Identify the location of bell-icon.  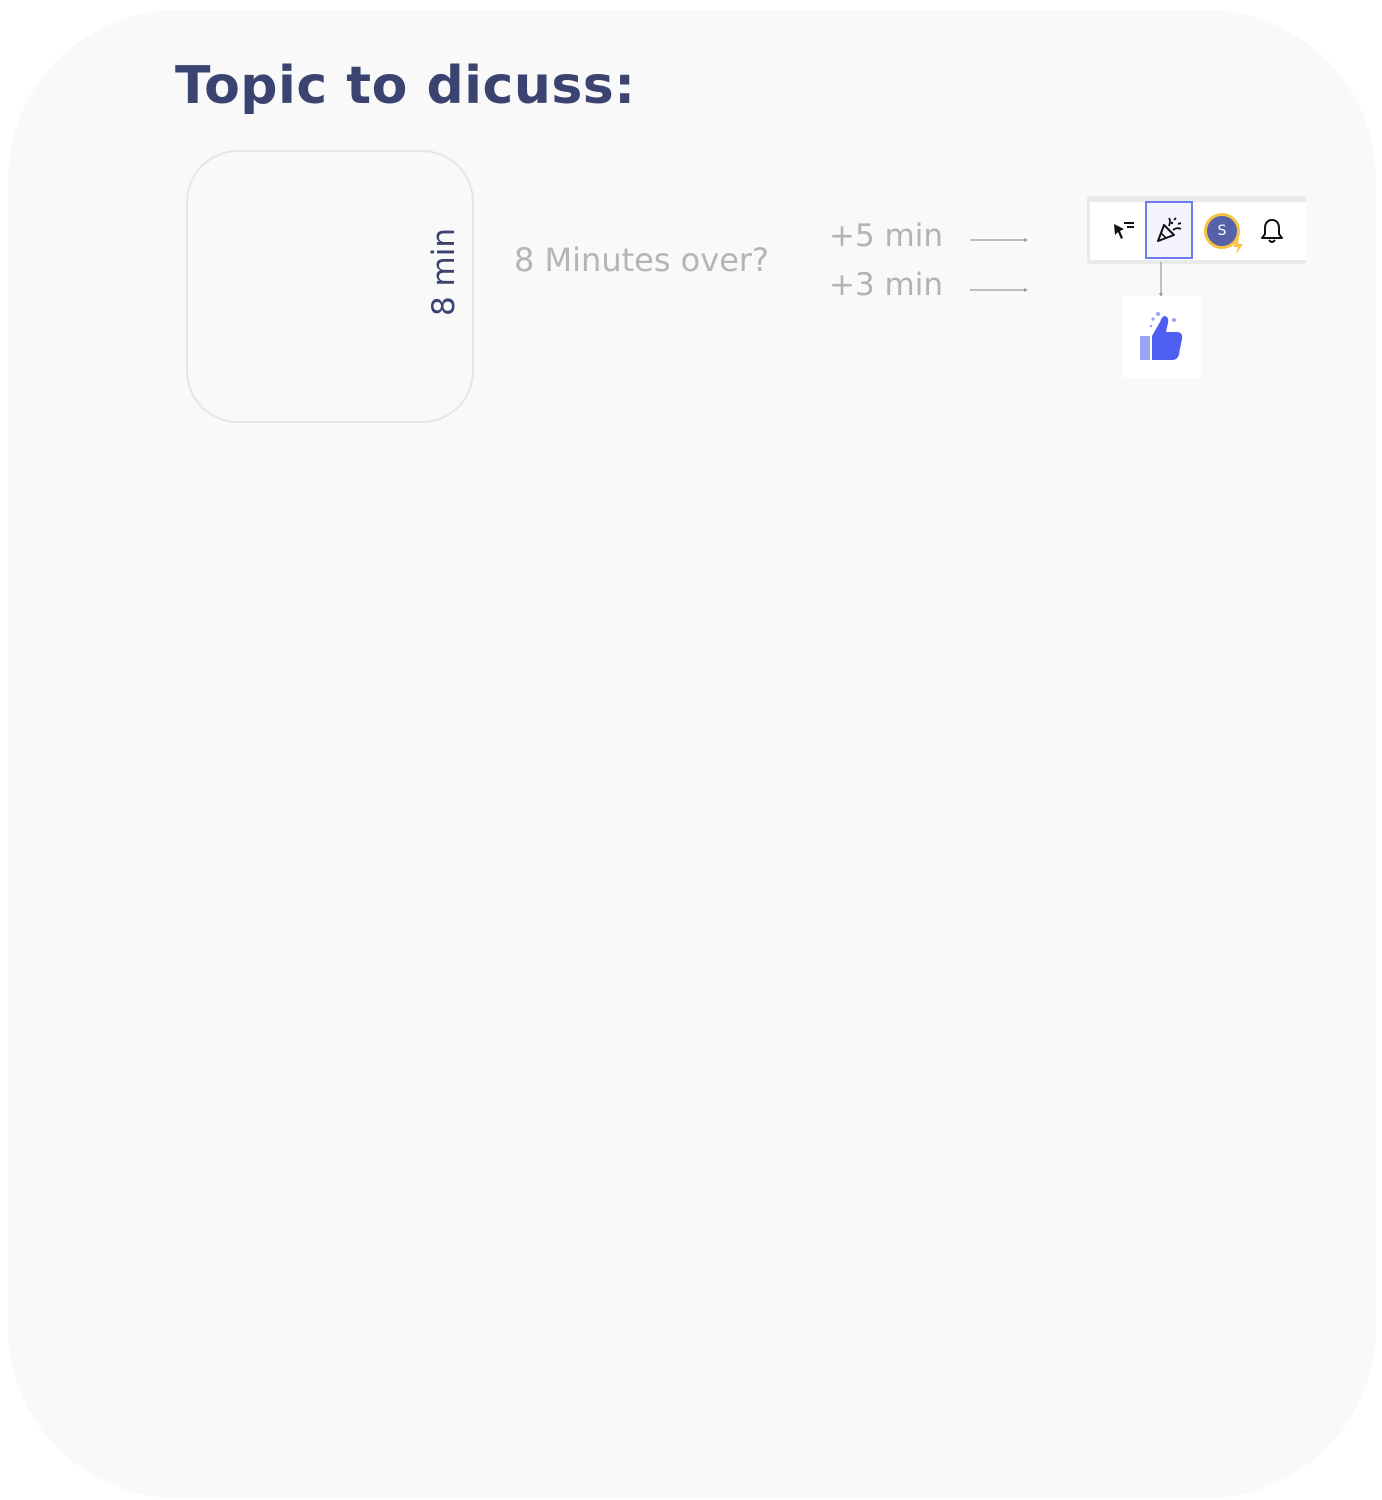
(1272, 231).